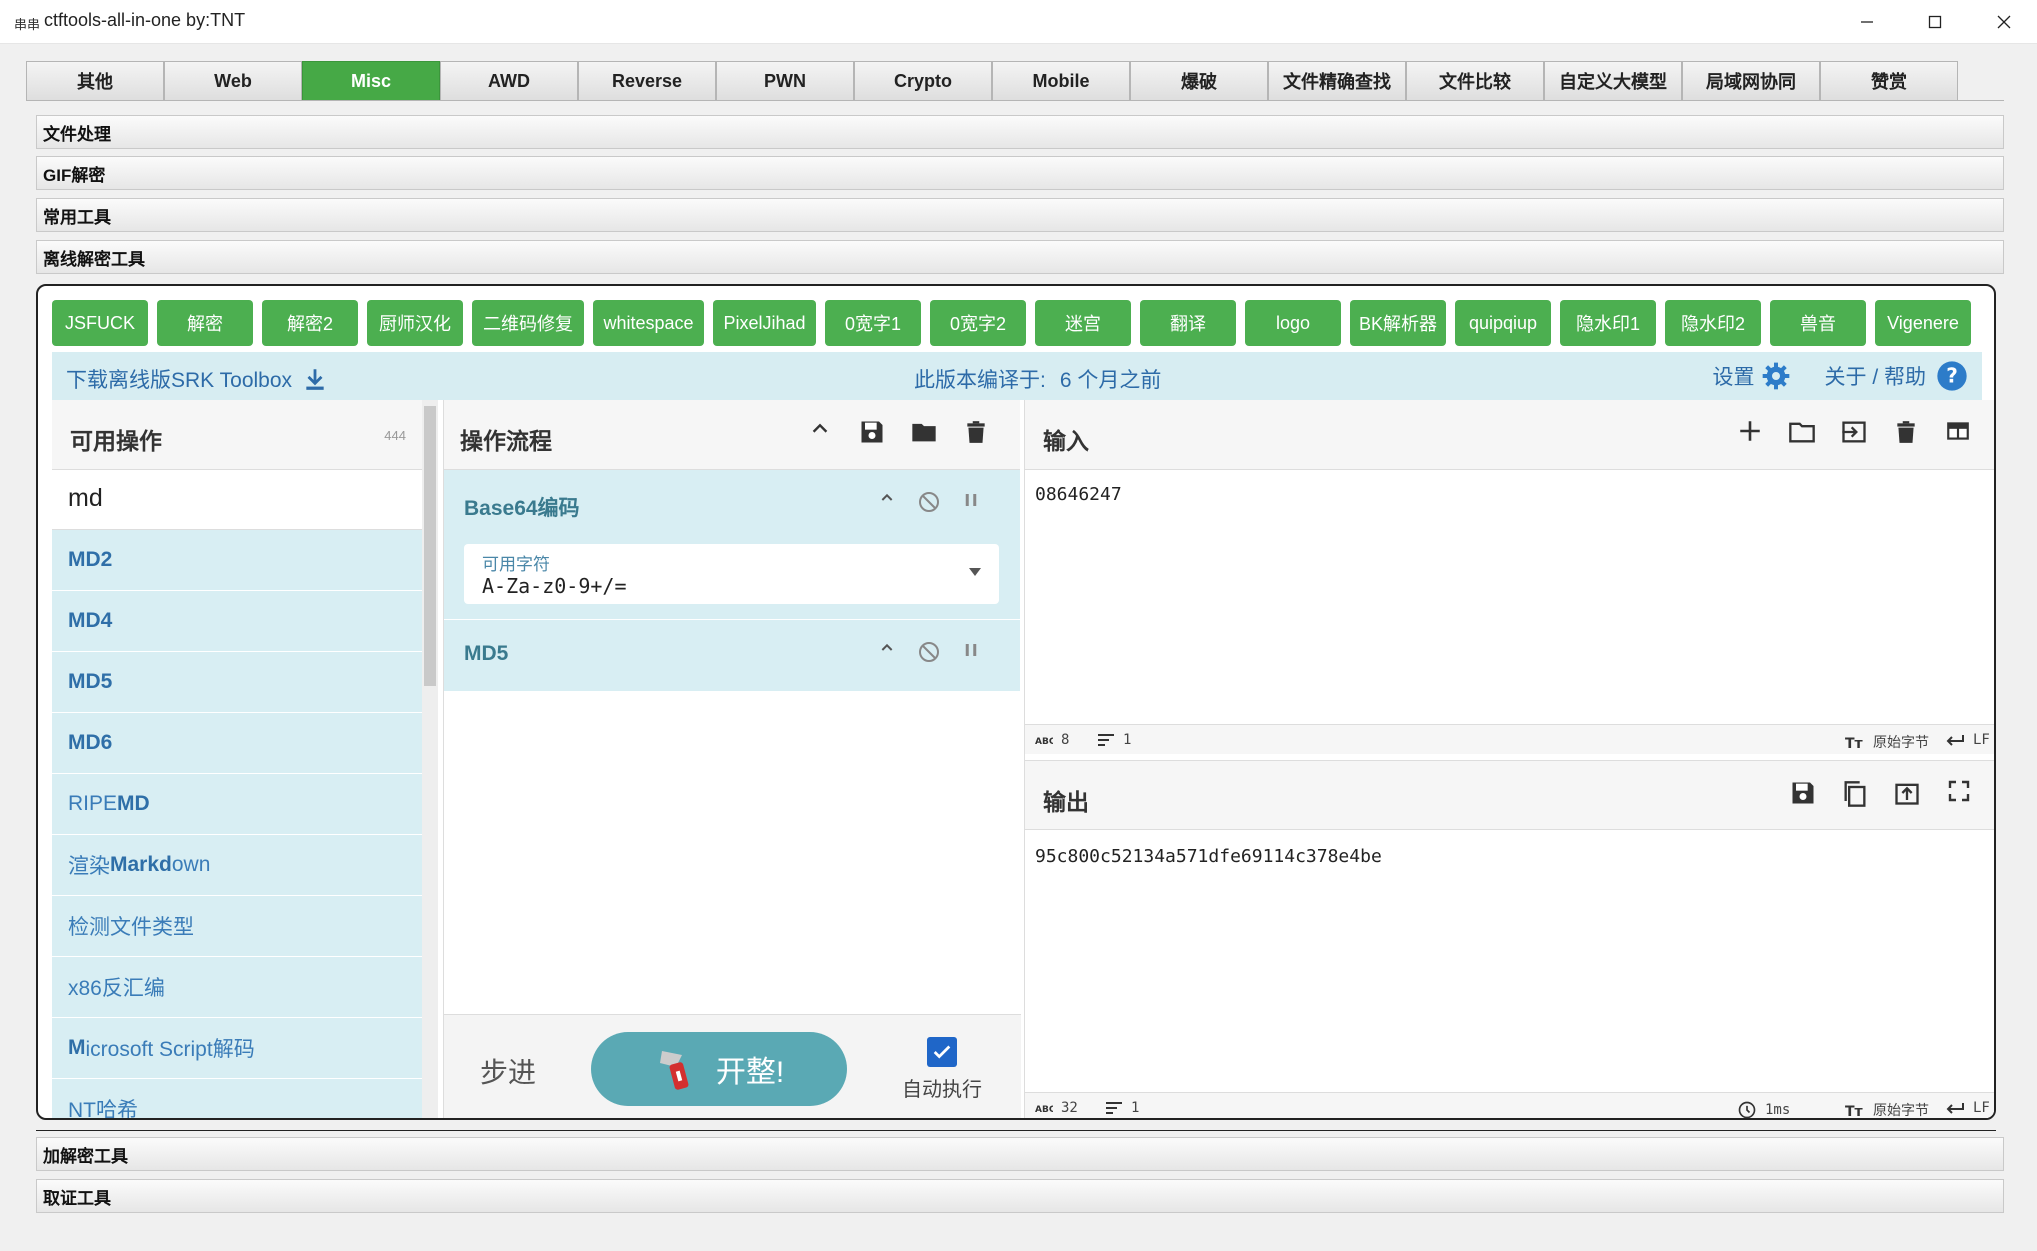 This screenshot has height=1251, width=2037. Describe the element at coordinates (731, 574) in the screenshot. I see `alphabet-select: 可用字符 A-Za-z0-9+/=` at that location.